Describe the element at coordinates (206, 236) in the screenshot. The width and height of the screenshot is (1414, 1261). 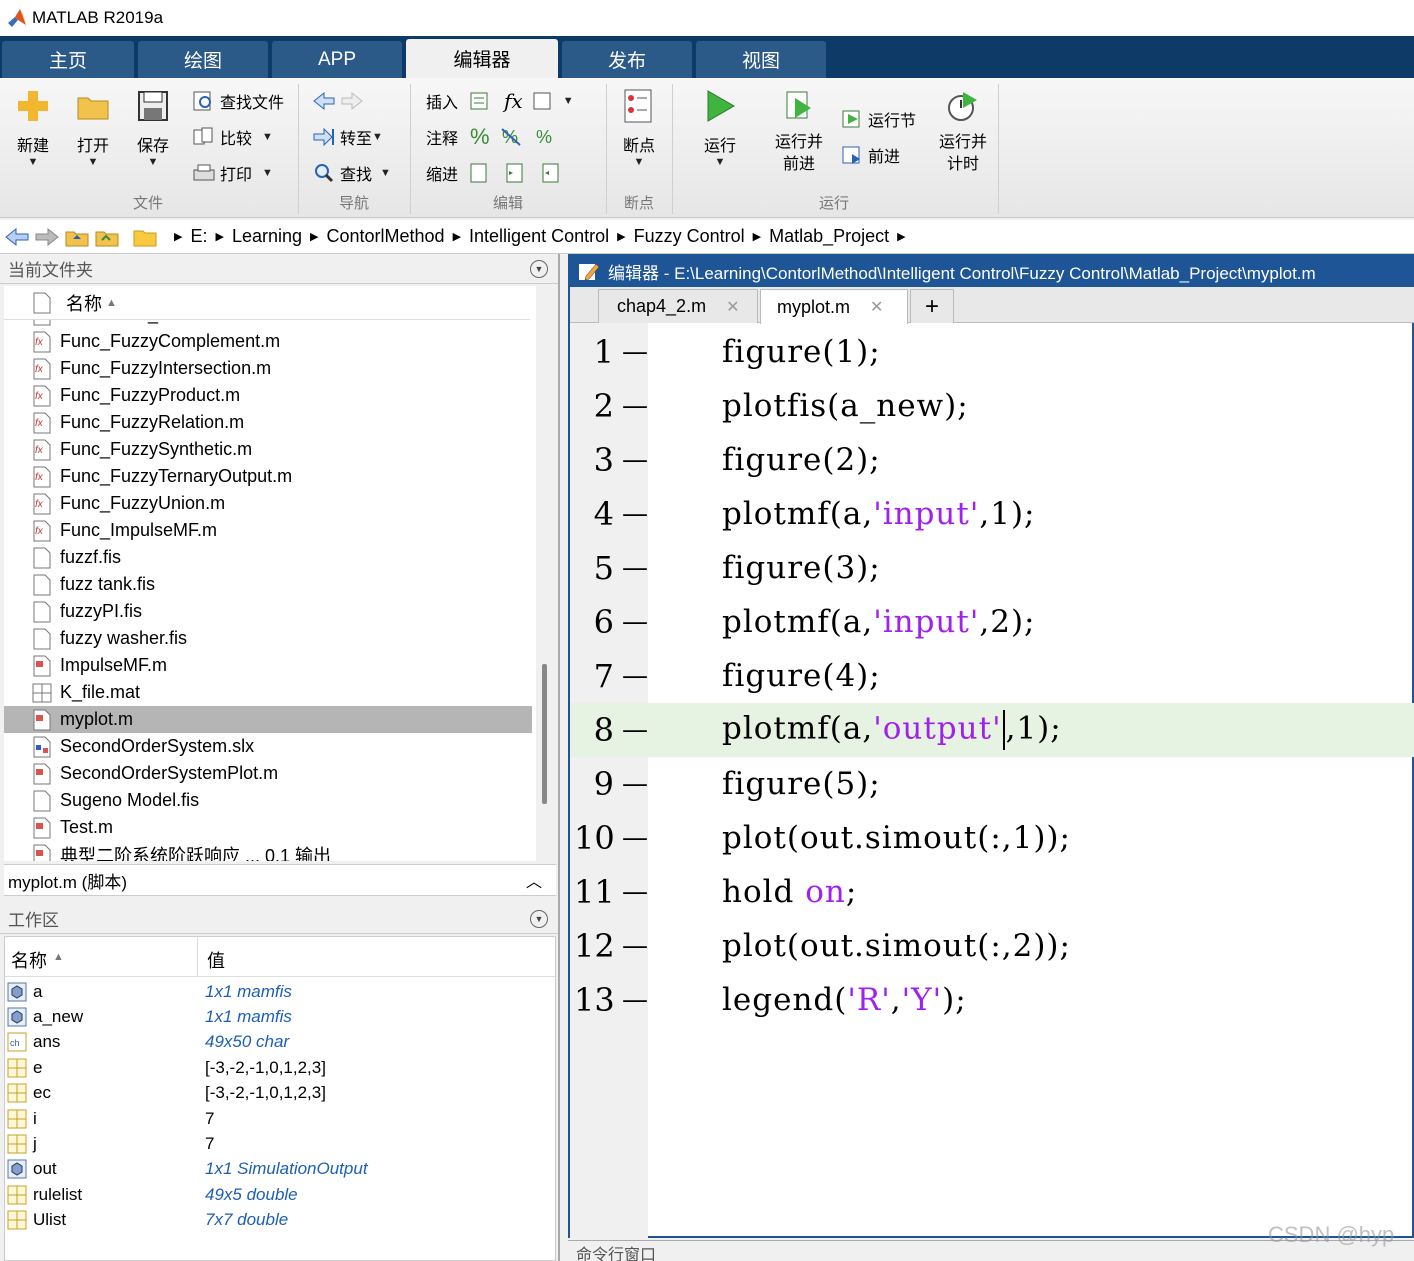
I see `breadcrumb-drive: E: ▶` at that location.